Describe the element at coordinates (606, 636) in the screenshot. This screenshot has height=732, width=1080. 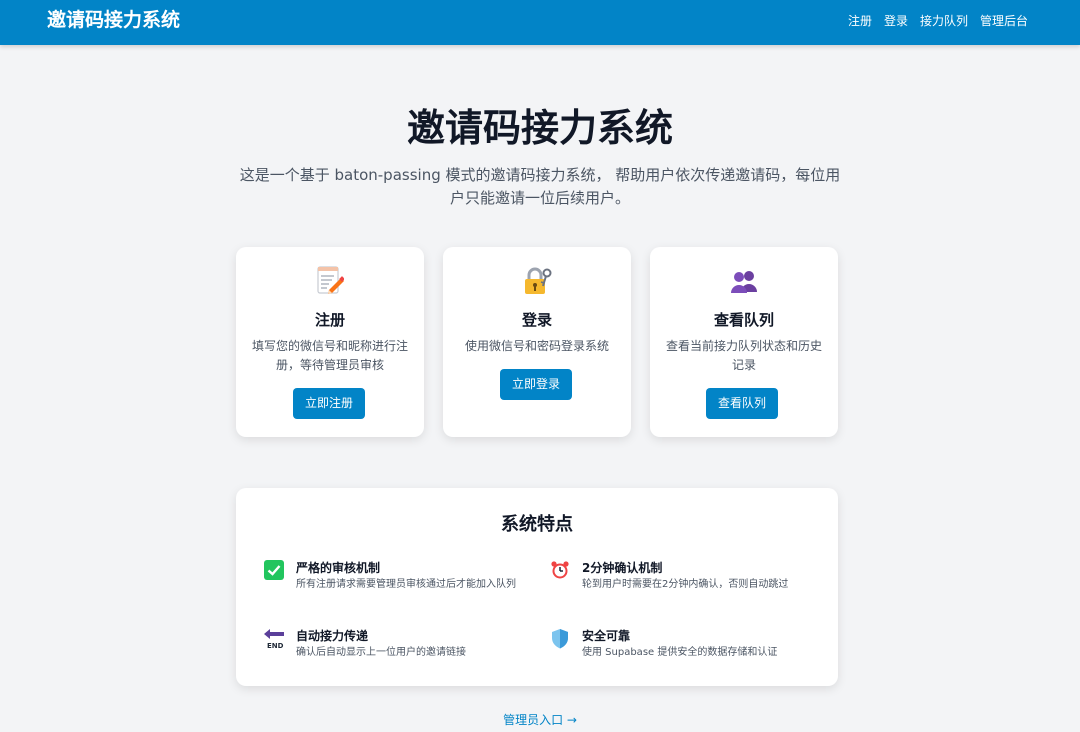
I see `feature-secure-title: 安全可靠` at that location.